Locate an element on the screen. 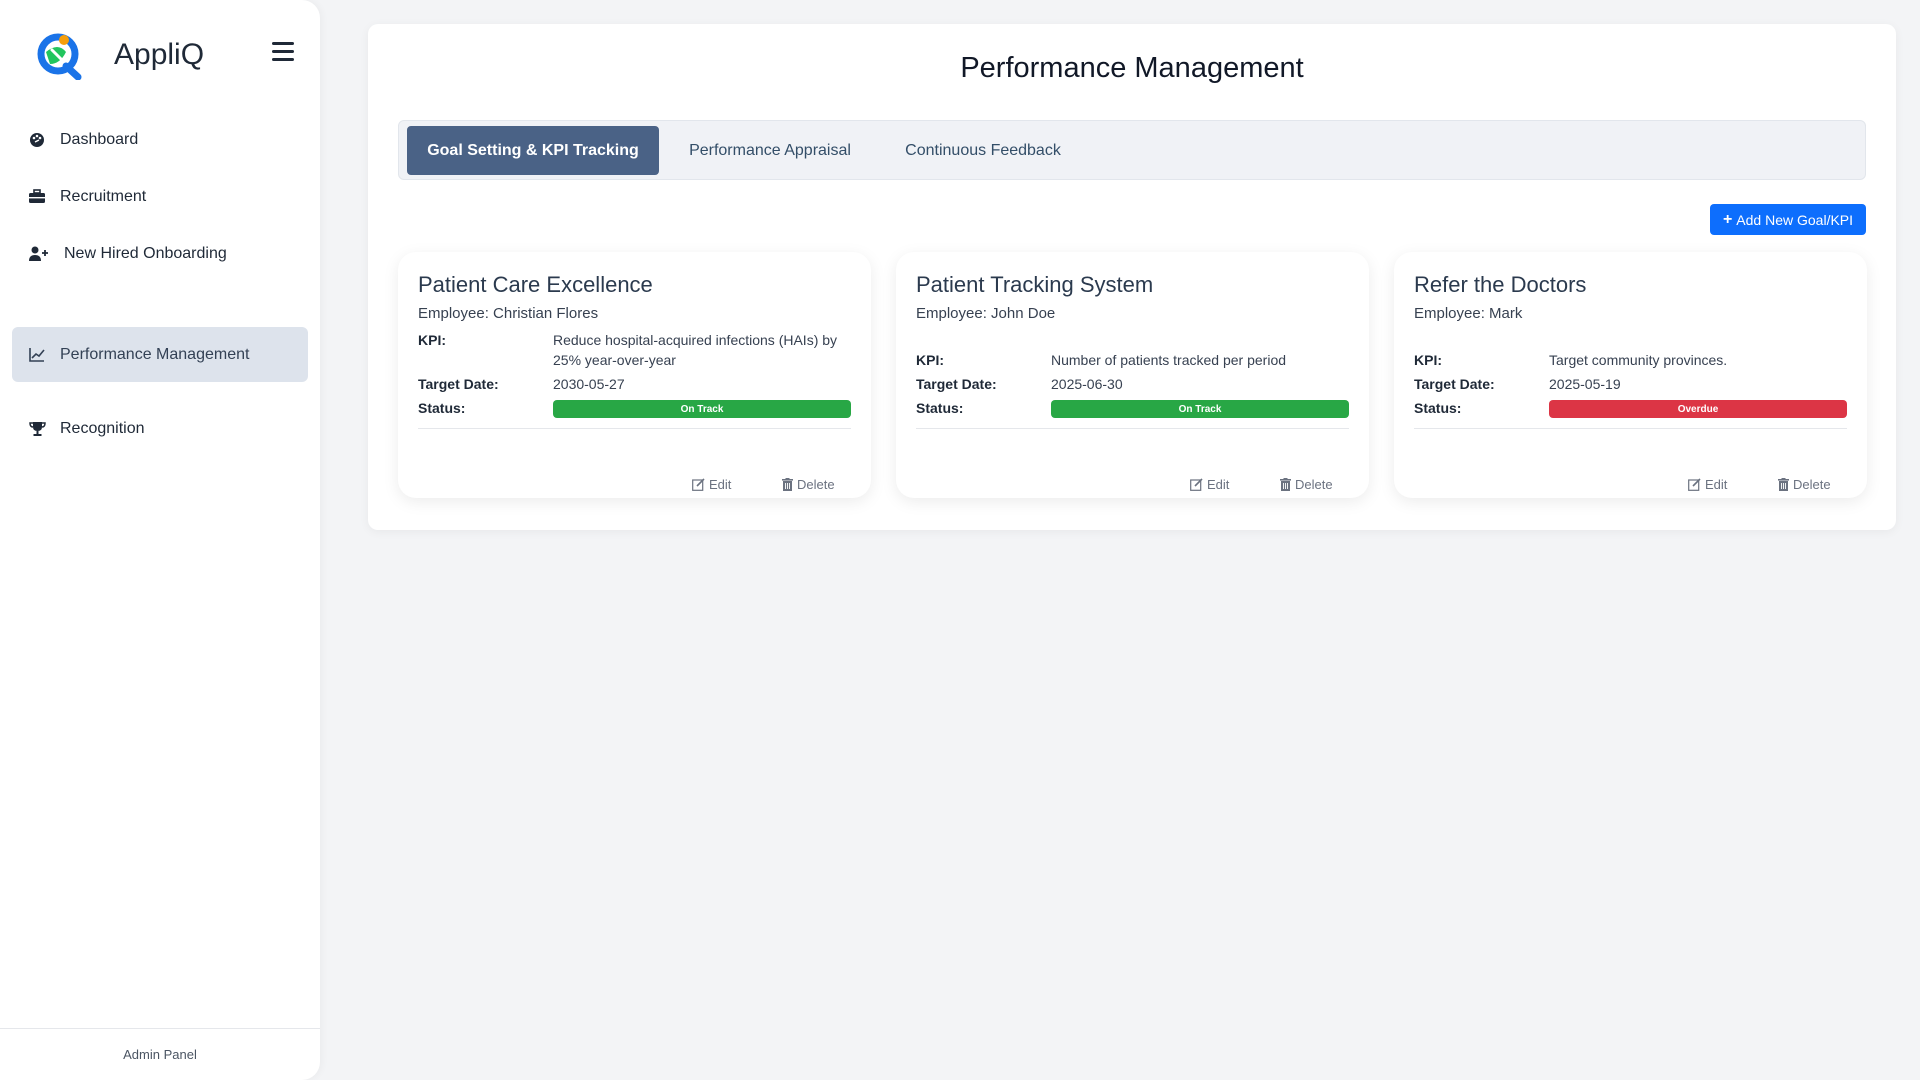 Image resolution: width=1920 pixels, height=1080 pixels. sidebar-item-label: Recognition is located at coordinates (102, 428).